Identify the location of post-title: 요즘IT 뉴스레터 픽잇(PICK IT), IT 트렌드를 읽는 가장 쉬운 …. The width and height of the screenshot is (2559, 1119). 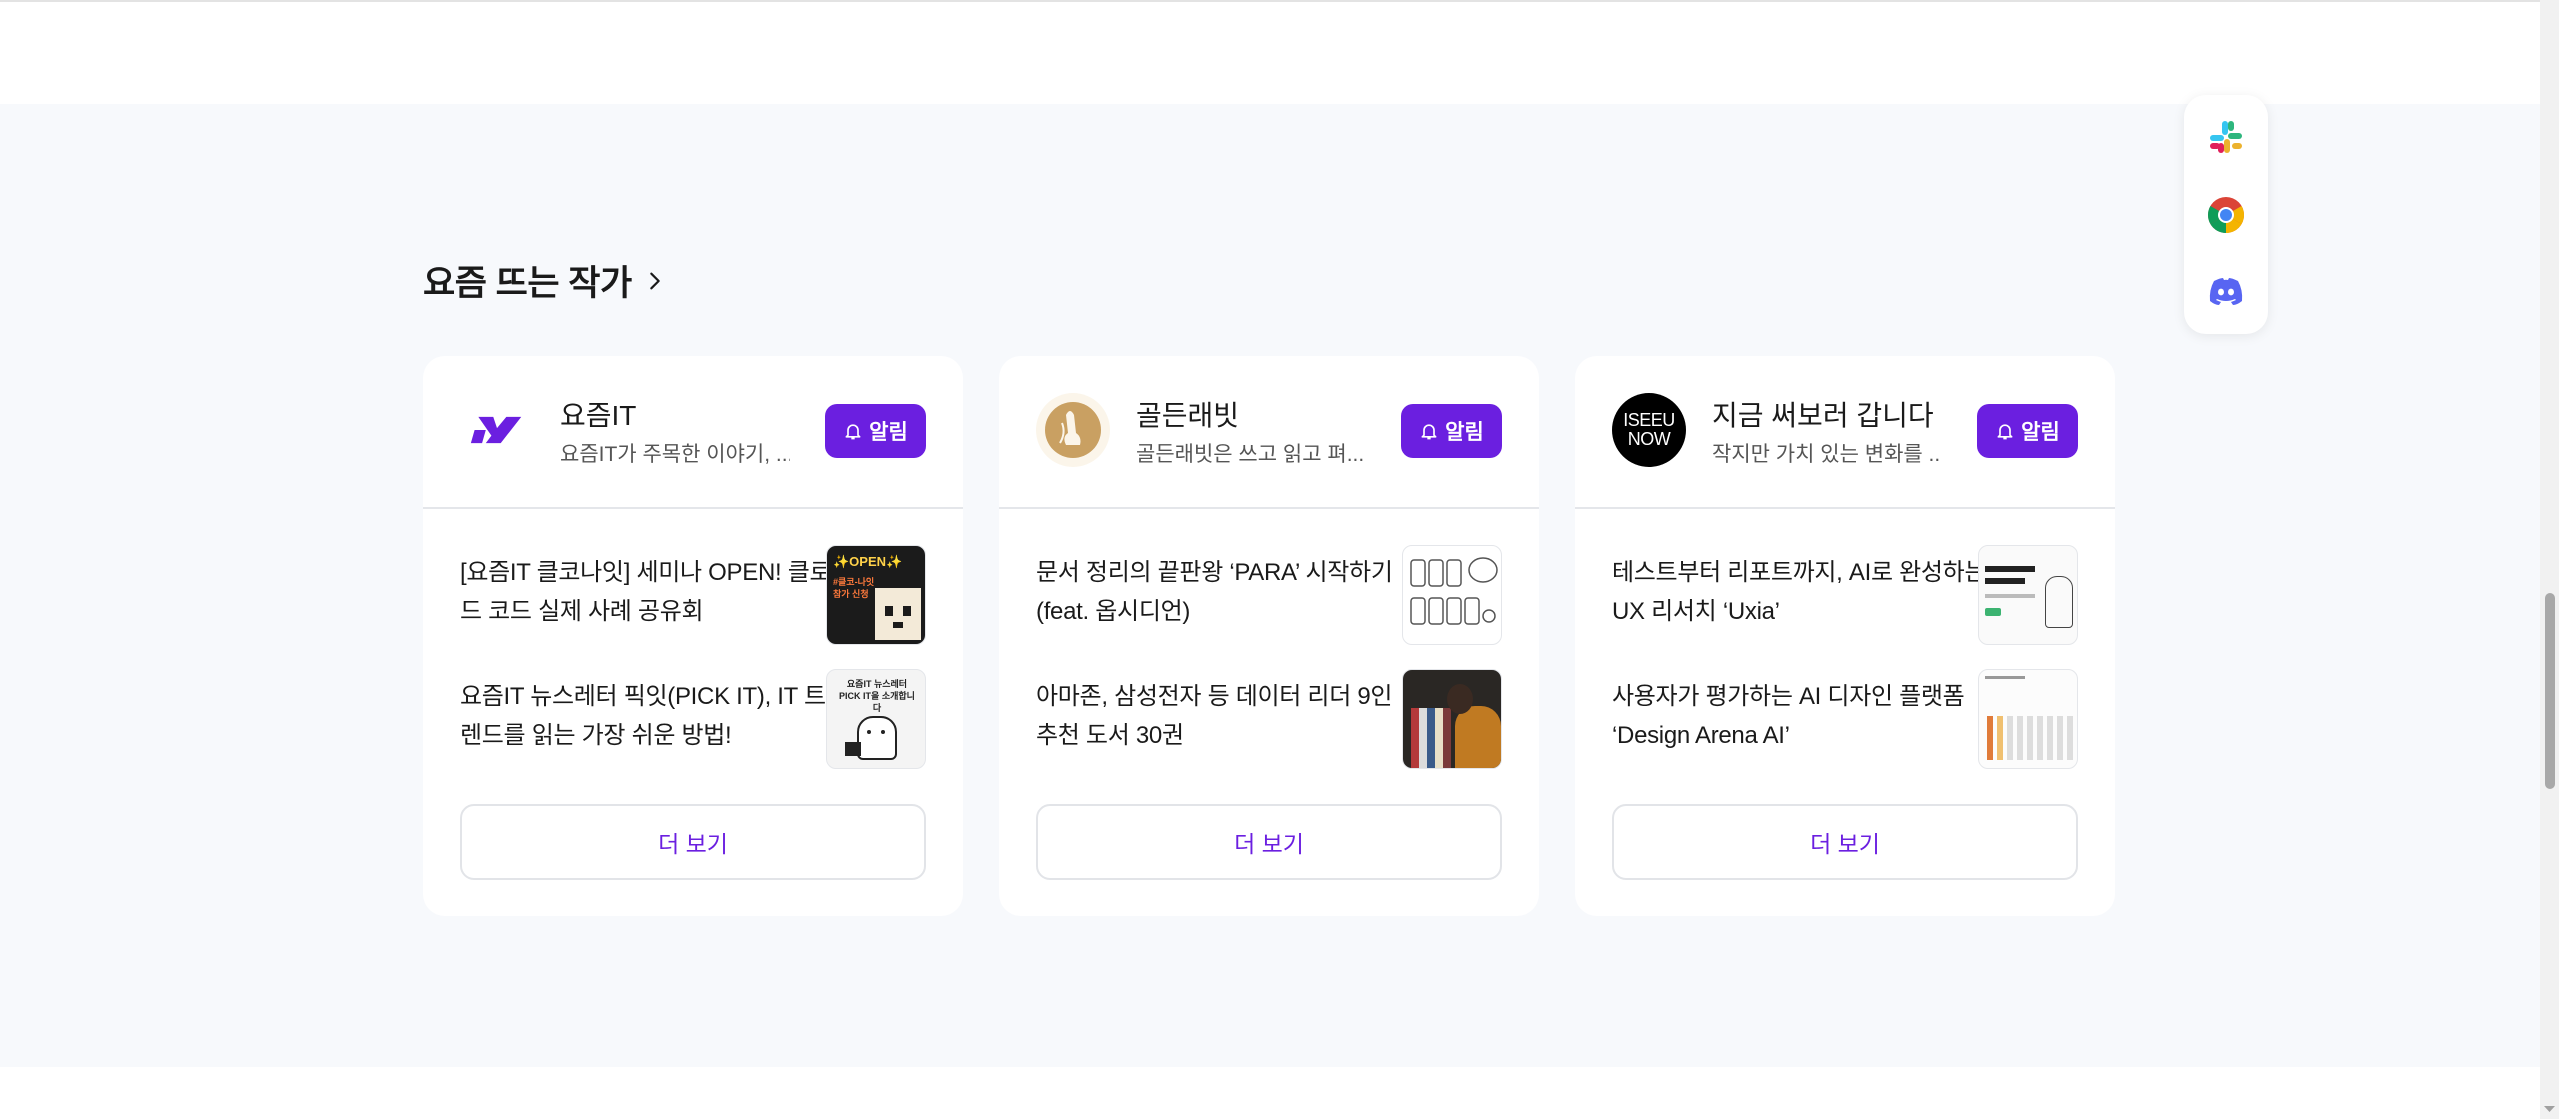
(650, 716).